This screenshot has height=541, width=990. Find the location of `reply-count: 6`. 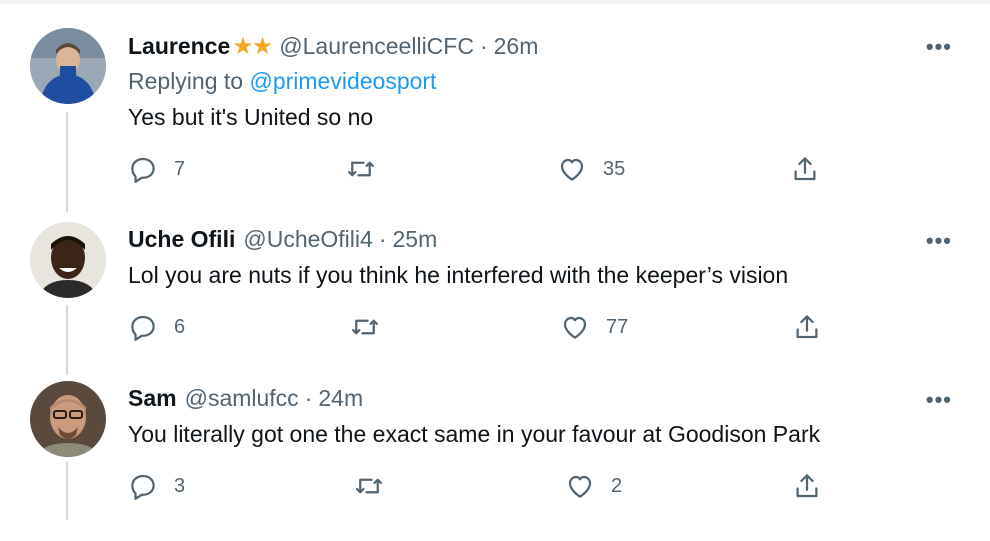

reply-count: 6 is located at coordinates (180, 326).